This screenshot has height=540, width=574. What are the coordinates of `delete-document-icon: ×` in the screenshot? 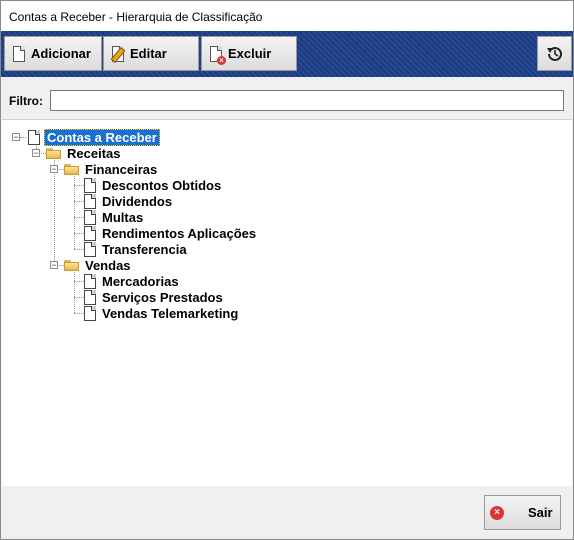 It's located at (217, 55).